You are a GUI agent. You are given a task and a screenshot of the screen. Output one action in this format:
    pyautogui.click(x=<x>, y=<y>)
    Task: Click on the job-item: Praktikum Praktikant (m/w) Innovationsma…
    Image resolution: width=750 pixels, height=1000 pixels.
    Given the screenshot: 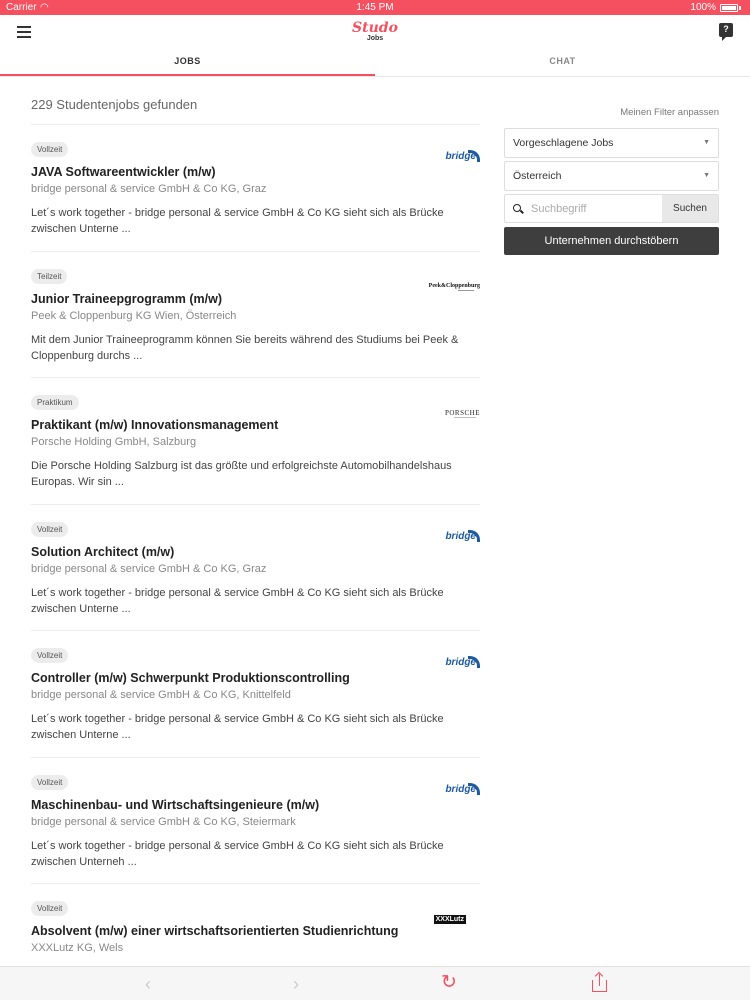 What is the action you would take?
    pyautogui.click(x=255, y=440)
    